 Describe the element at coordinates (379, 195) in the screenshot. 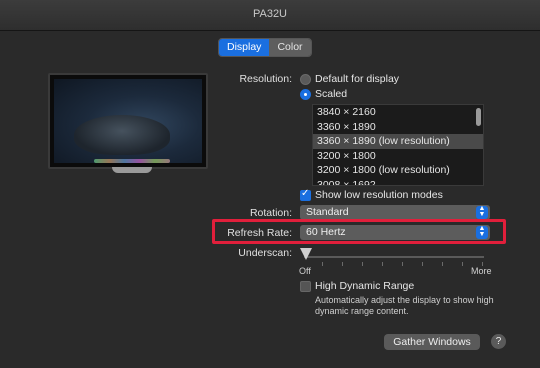

I see `show-low-res-label: Show low resolution modes` at that location.